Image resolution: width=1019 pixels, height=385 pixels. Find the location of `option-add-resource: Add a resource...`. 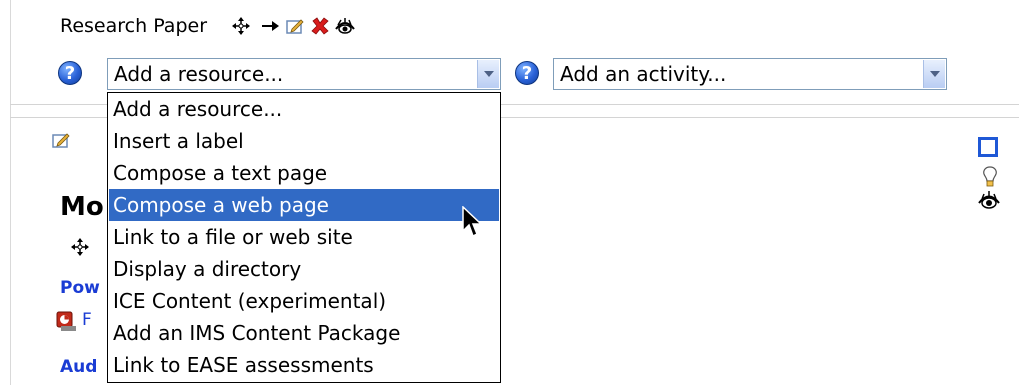

option-add-resource: Add a resource... is located at coordinates (304, 109).